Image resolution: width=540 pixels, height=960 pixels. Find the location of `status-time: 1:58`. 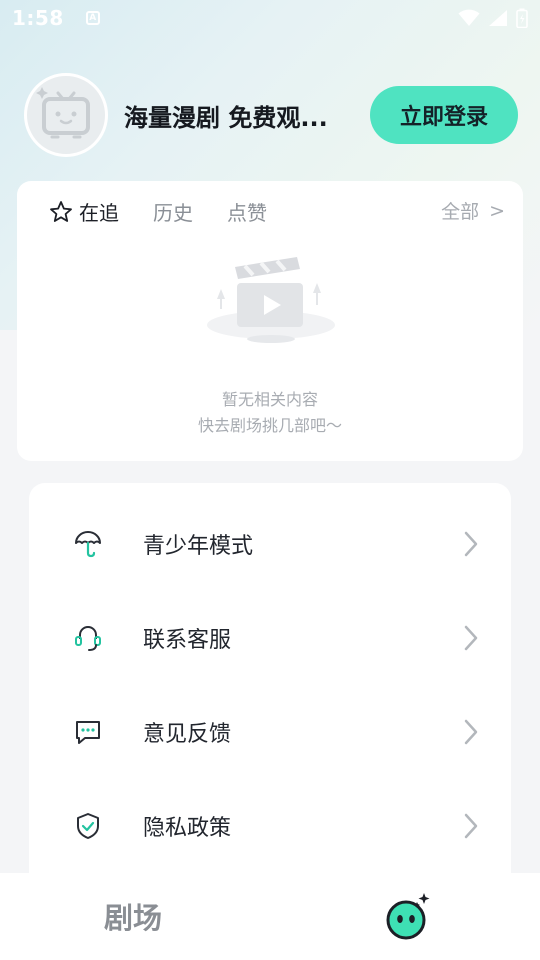

status-time: 1:58 is located at coordinates (38, 18).